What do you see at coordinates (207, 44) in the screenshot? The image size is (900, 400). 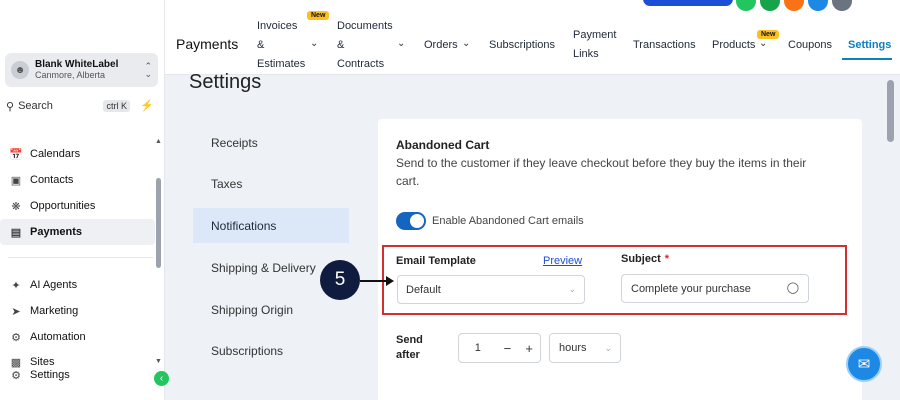 I see `page-title: Payments` at bounding box center [207, 44].